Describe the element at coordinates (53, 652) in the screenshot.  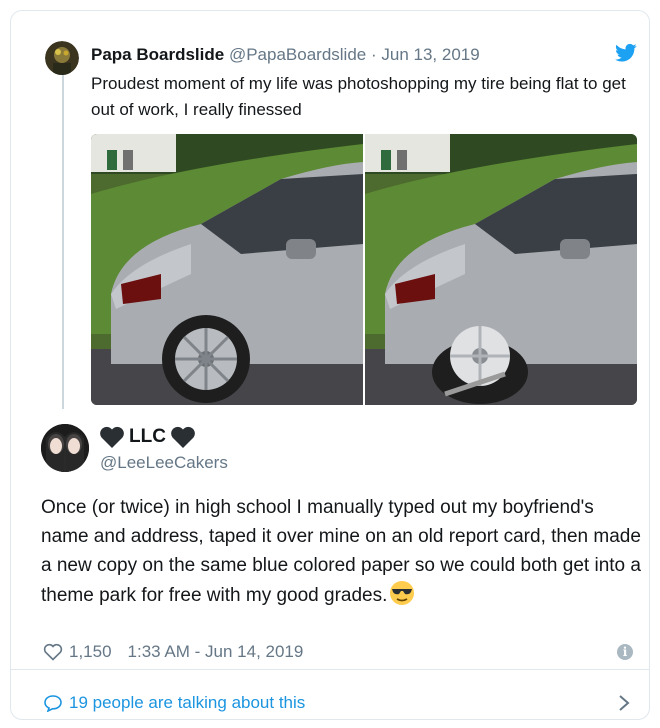
I see `heart-outline-icon` at that location.